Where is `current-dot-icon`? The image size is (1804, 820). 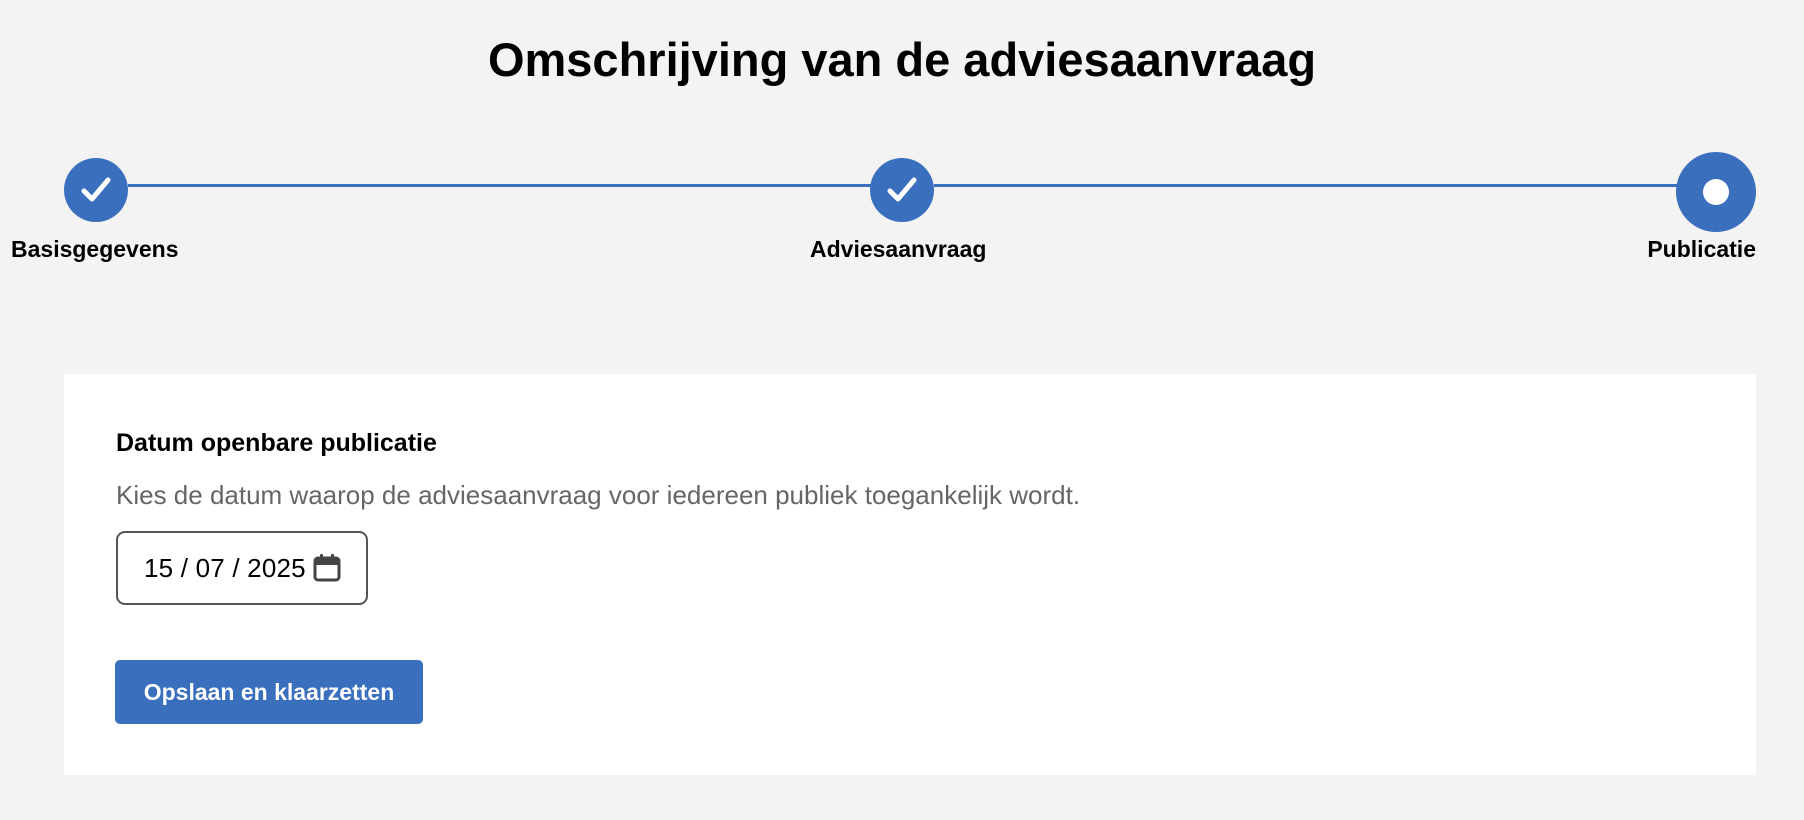
current-dot-icon is located at coordinates (1716, 192).